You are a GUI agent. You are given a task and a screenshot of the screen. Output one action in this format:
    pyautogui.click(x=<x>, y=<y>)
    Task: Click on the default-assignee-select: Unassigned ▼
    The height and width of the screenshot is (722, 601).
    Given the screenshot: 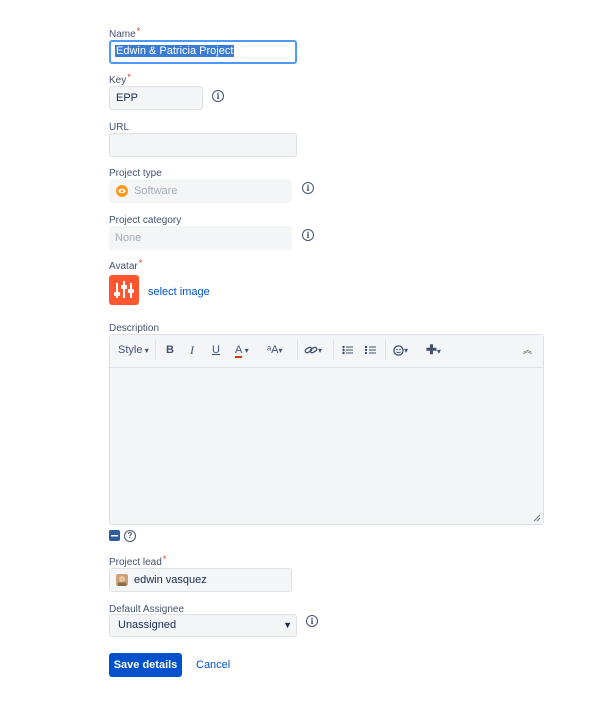 What is the action you would take?
    pyautogui.click(x=203, y=625)
    